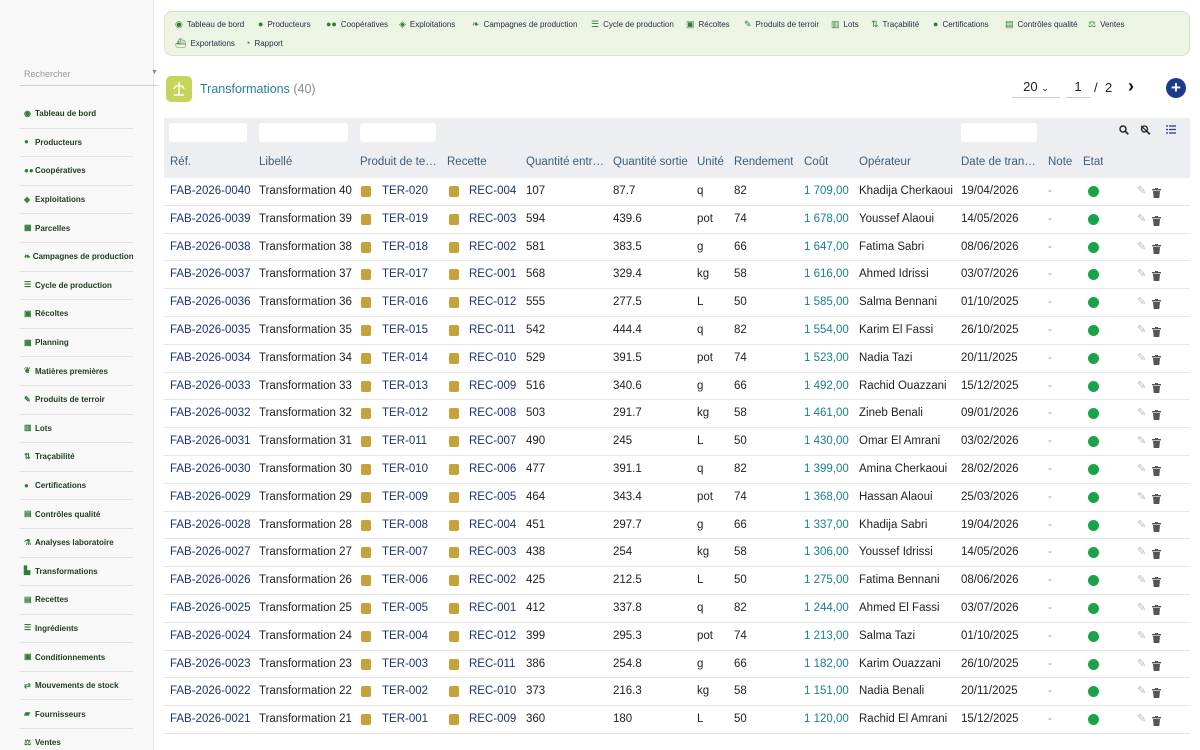 The height and width of the screenshot is (750, 1200). What do you see at coordinates (492, 636) in the screenshot?
I see `recipe-cell: REC-012` at bounding box center [492, 636].